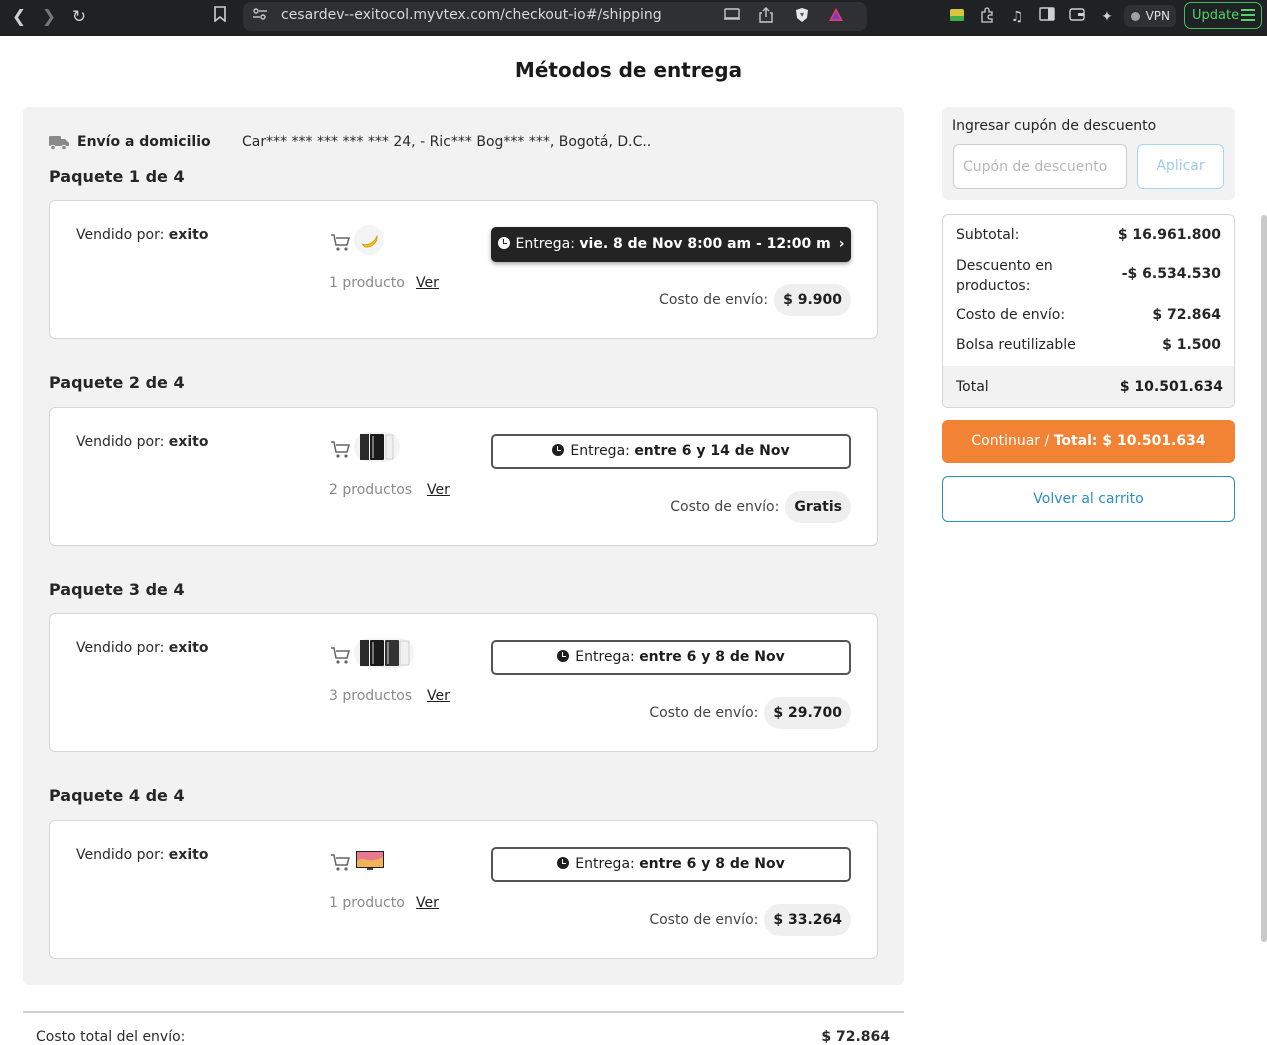 The height and width of the screenshot is (1045, 1267). What do you see at coordinates (59, 143) in the screenshot?
I see `truck-icon` at bounding box center [59, 143].